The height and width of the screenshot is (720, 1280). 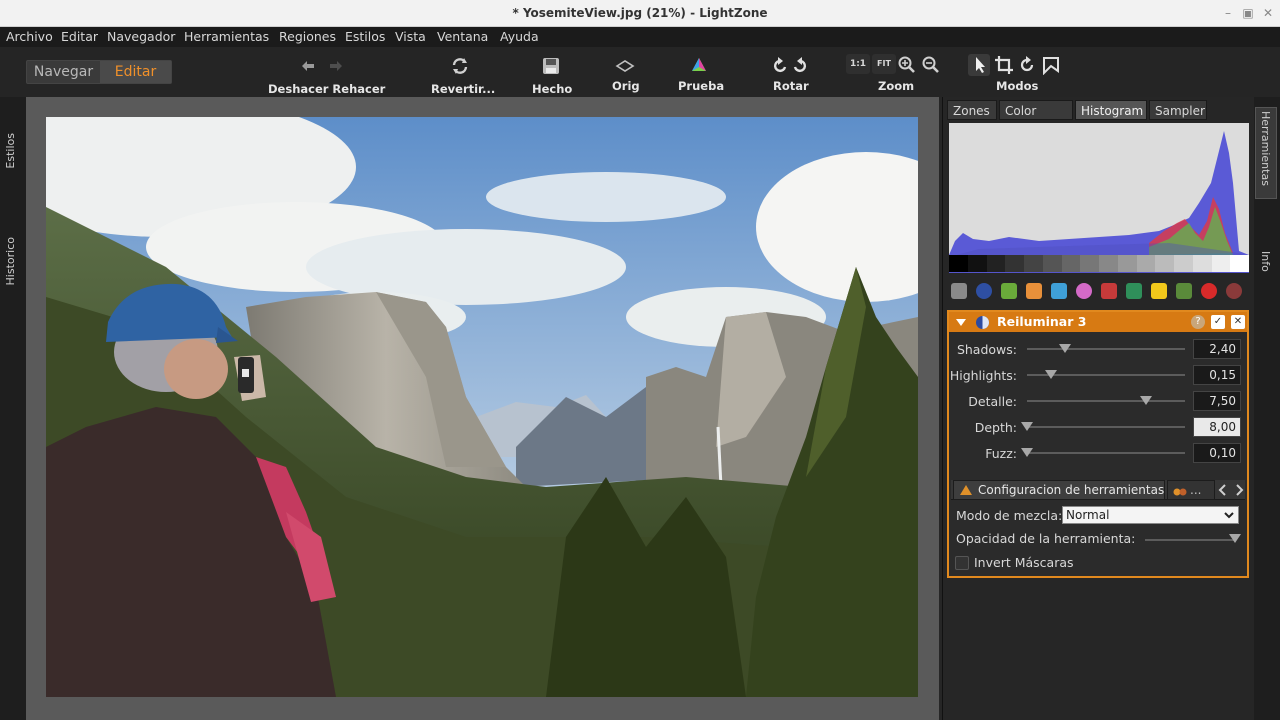 I want to click on slider-value-field: 0,10, so click(x=1217, y=453).